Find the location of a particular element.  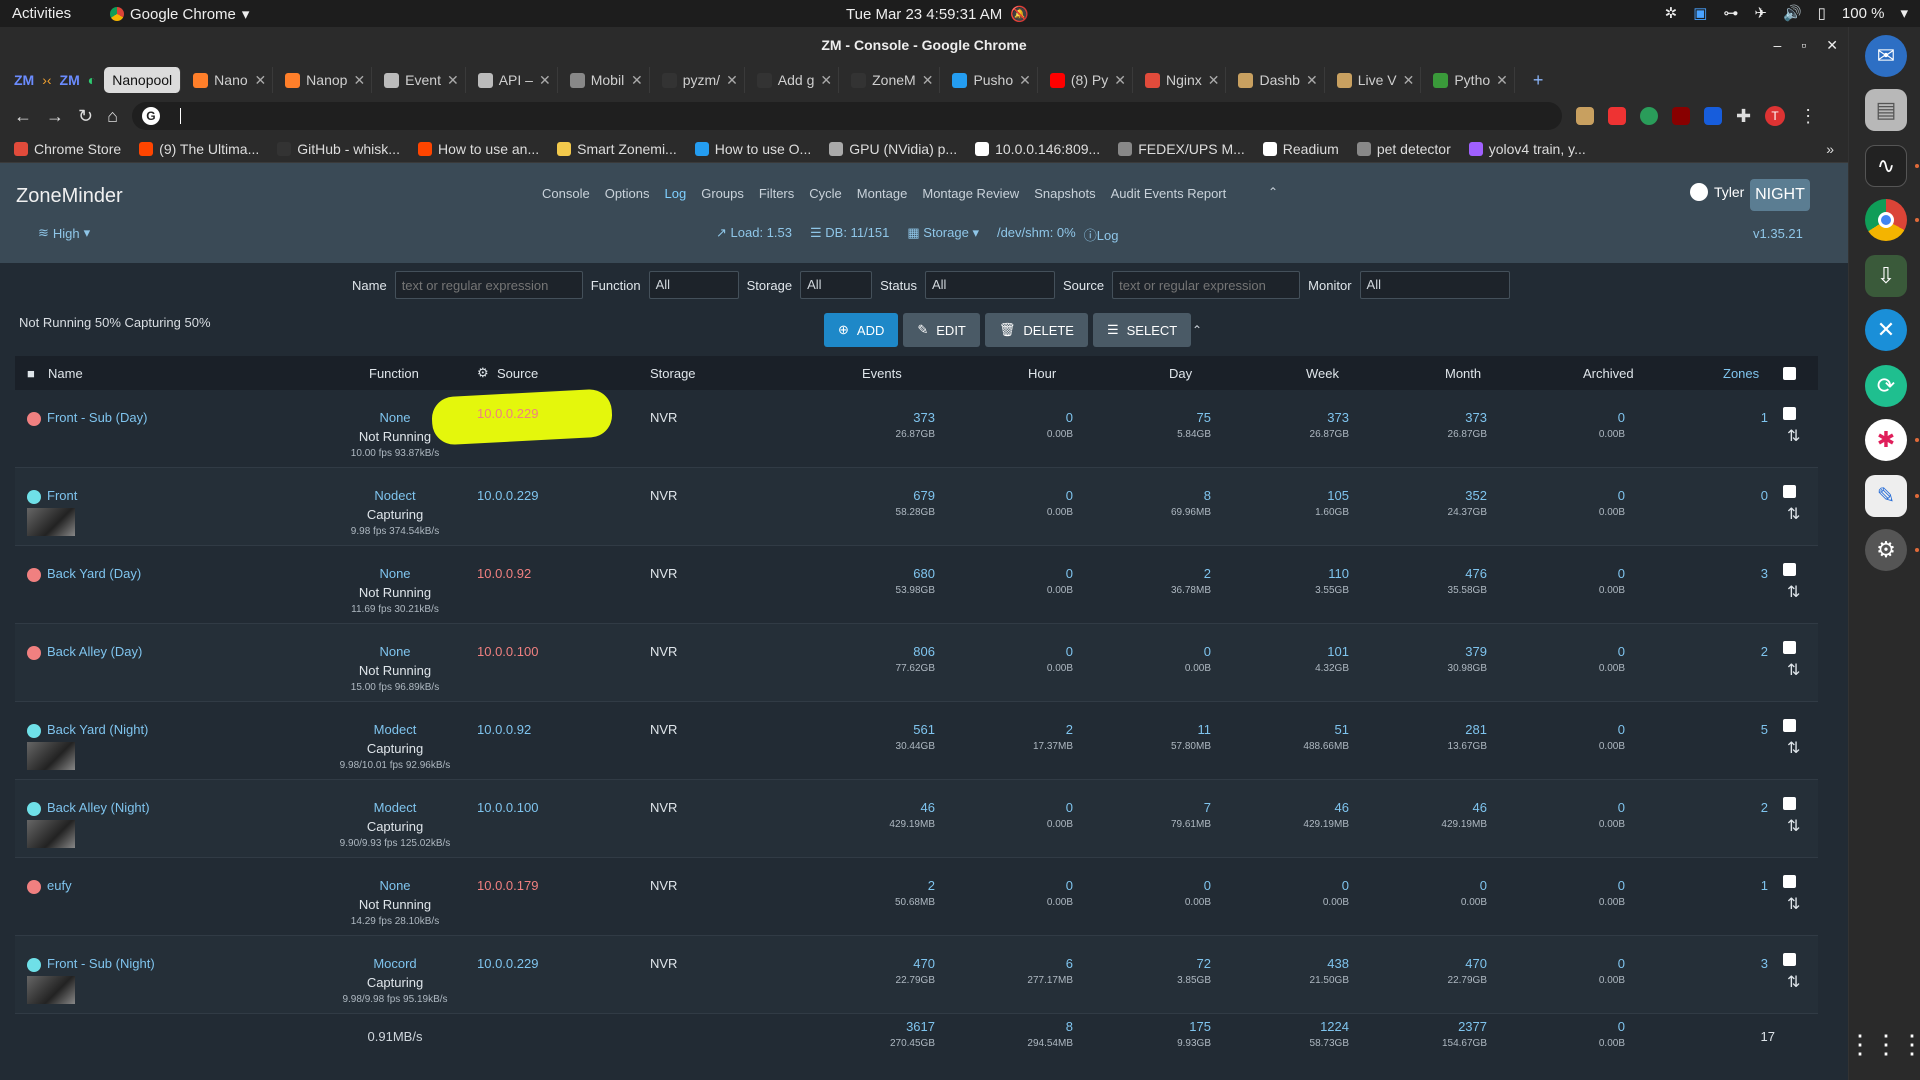

total-hour: 8 294.54MB is located at coordinates (1013, 1034).